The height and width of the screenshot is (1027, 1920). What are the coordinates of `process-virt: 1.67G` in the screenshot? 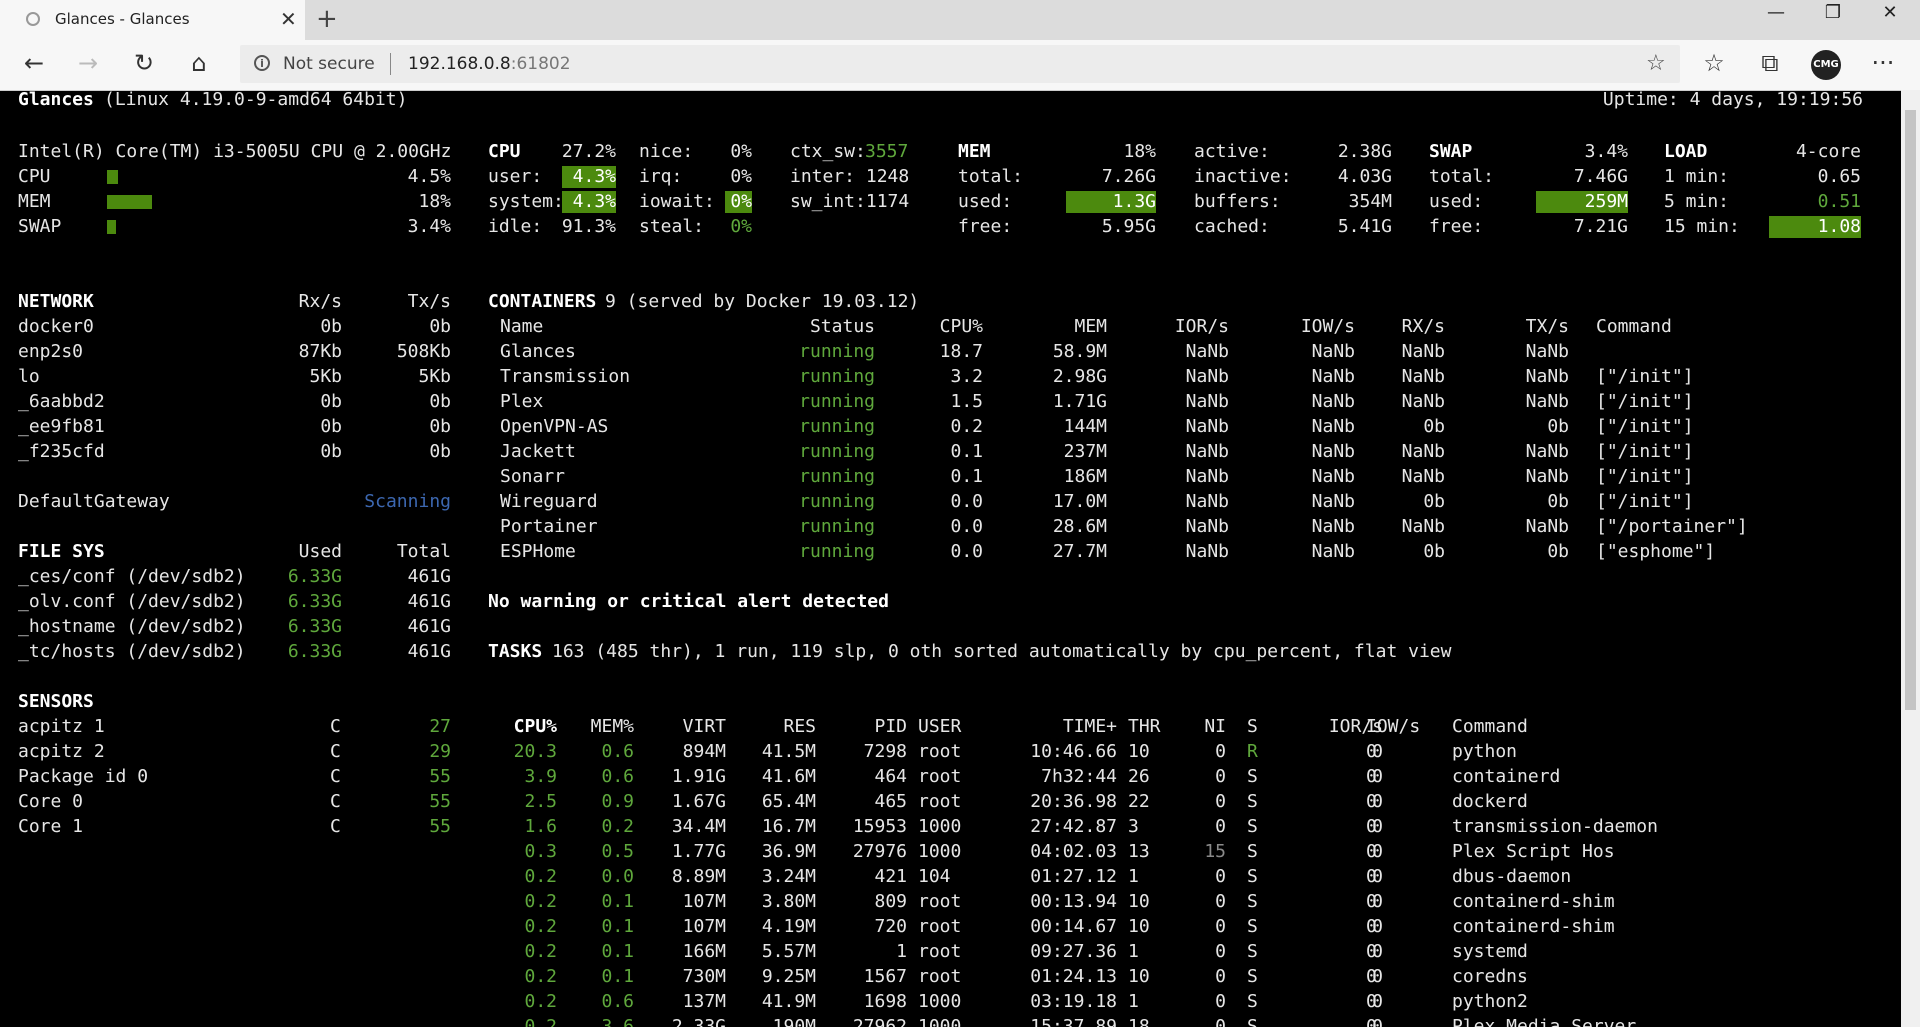 It's located at (698, 801).